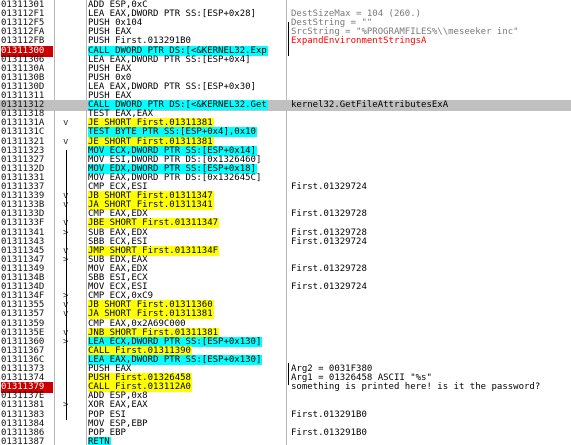  Describe the element at coordinates (99, 440) in the screenshot. I see `instruction-mnemonic: RETN` at that location.